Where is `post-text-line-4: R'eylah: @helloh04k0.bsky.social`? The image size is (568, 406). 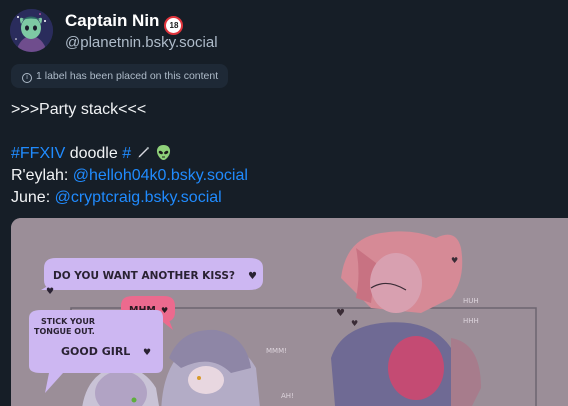 post-text-line-4: R'eylah: @helloh04k0.bsky.social is located at coordinates (129, 176).